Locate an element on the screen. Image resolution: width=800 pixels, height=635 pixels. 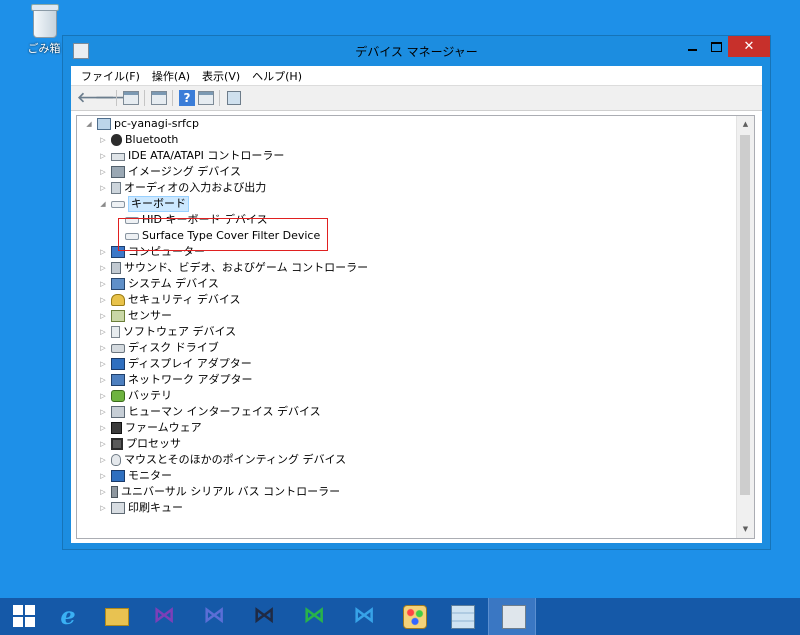
tree-item-sound: ▷ サウンド、ビデオ、およびゲーム コントローラー is located at coordinates (233, 268).